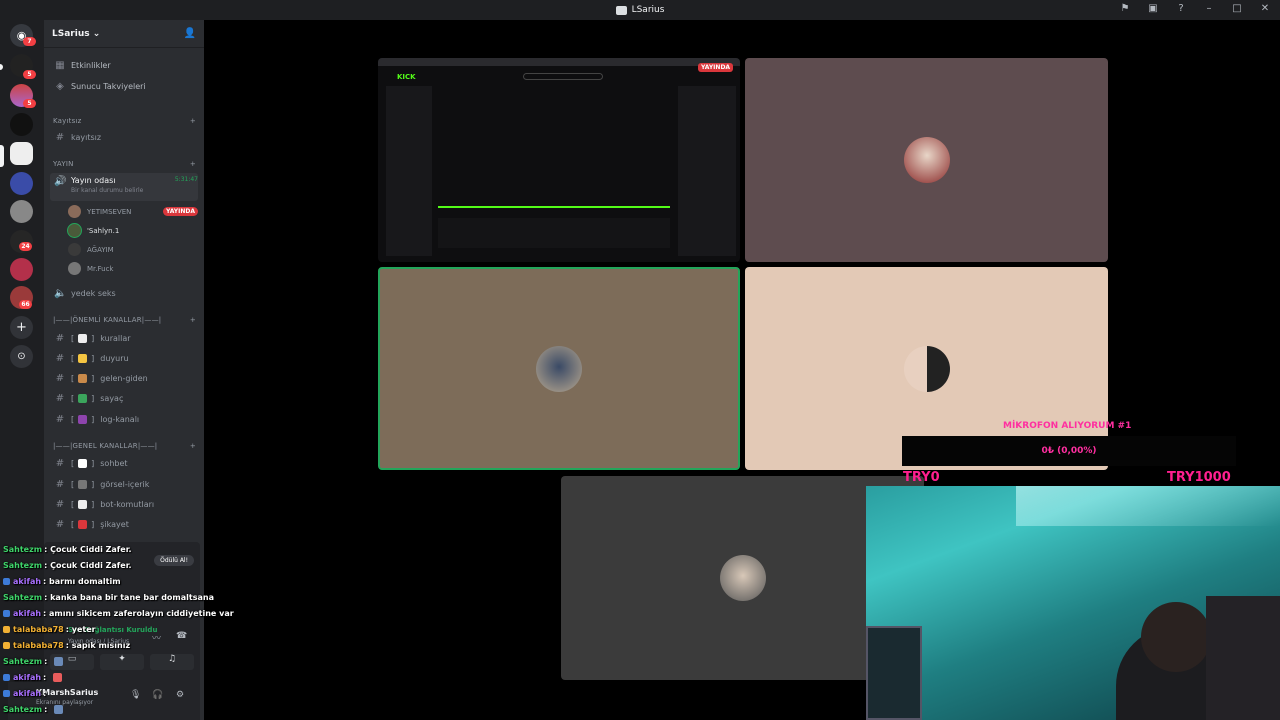 Image resolution: width=1280 pixels, height=720 pixels. I want to click on invite-people-icon: 👤, so click(190, 33).